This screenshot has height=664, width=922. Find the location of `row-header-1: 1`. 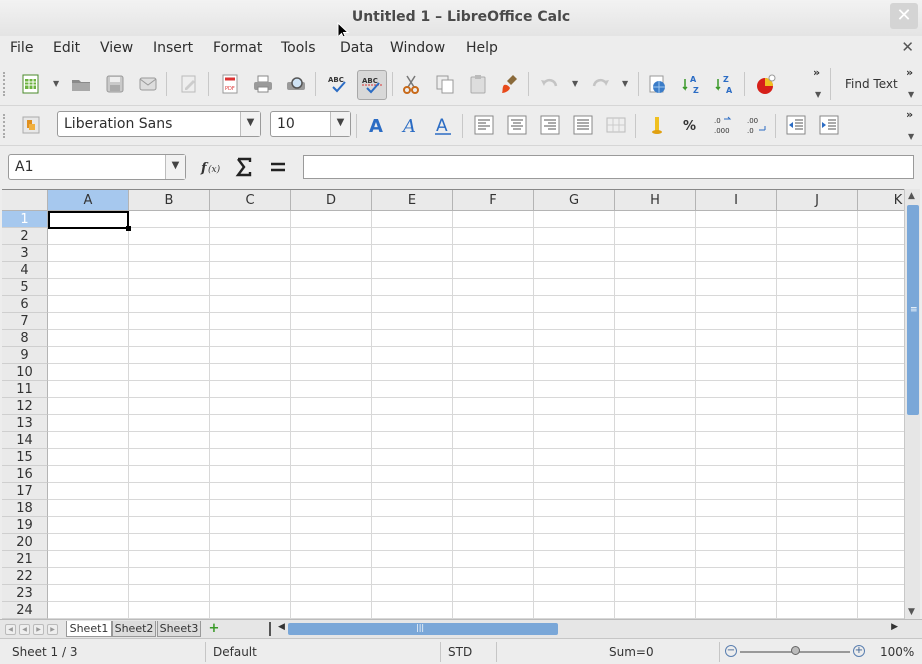

row-header-1: 1 is located at coordinates (25, 219).